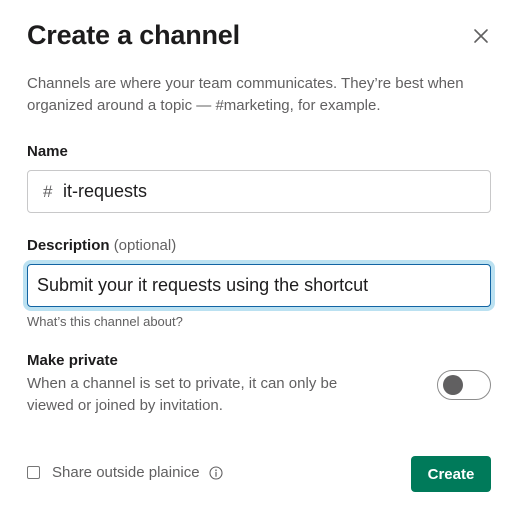 The height and width of the screenshot is (516, 519). I want to click on info-icon, so click(216, 472).